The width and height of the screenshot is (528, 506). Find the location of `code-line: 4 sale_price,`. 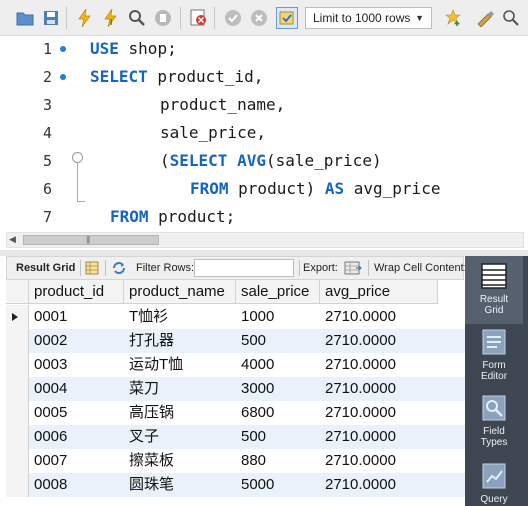

code-line: 4 sale_price, is located at coordinates (264, 134).